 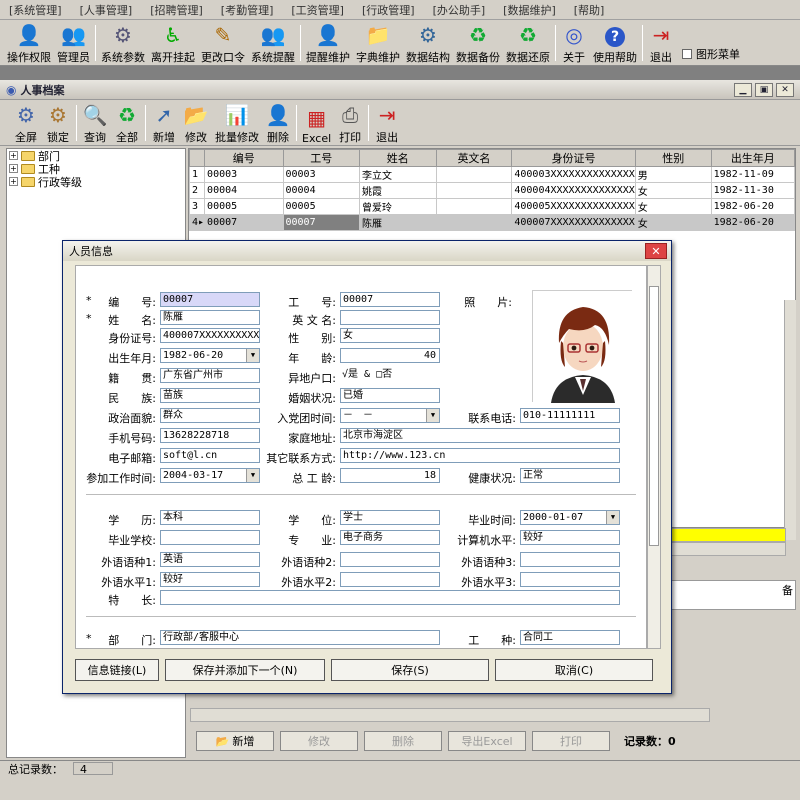 What do you see at coordinates (367, 374) in the screenshot?
I see `field-hukou_and: &` at bounding box center [367, 374].